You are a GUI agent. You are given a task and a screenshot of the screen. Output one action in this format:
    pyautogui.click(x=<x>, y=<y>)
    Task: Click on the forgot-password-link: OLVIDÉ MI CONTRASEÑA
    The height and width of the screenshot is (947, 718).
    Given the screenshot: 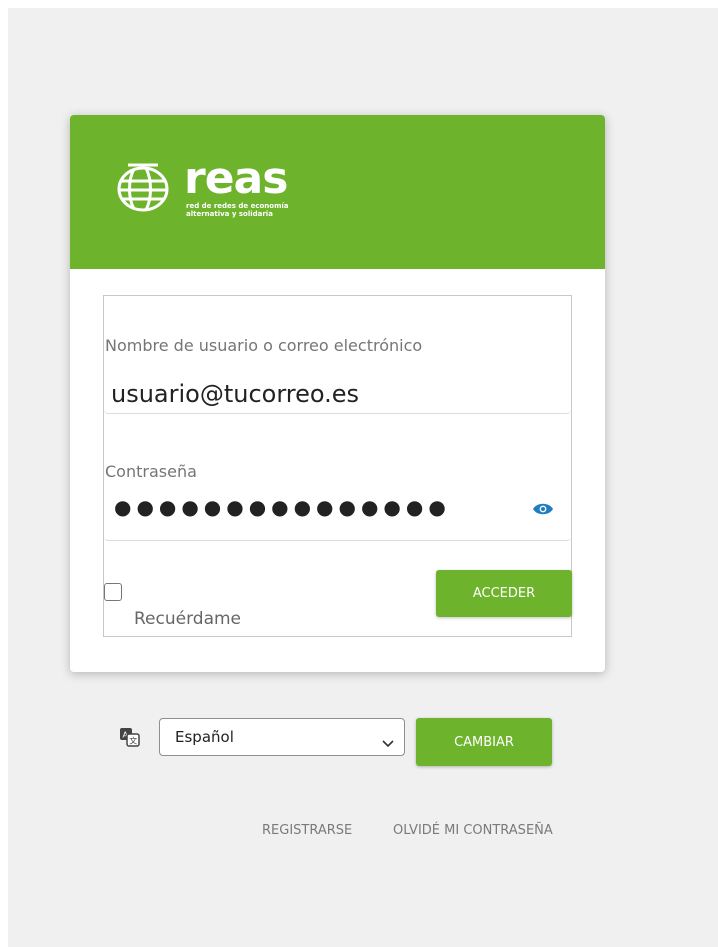 What is the action you would take?
    pyautogui.click(x=473, y=830)
    